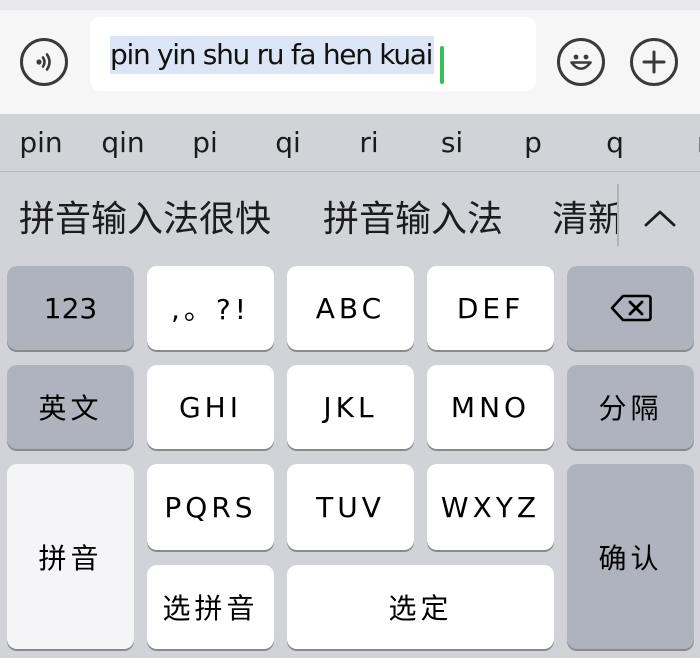 The height and width of the screenshot is (658, 700). I want to click on choose-pinyin-key-label: 选拼音, so click(210, 608).